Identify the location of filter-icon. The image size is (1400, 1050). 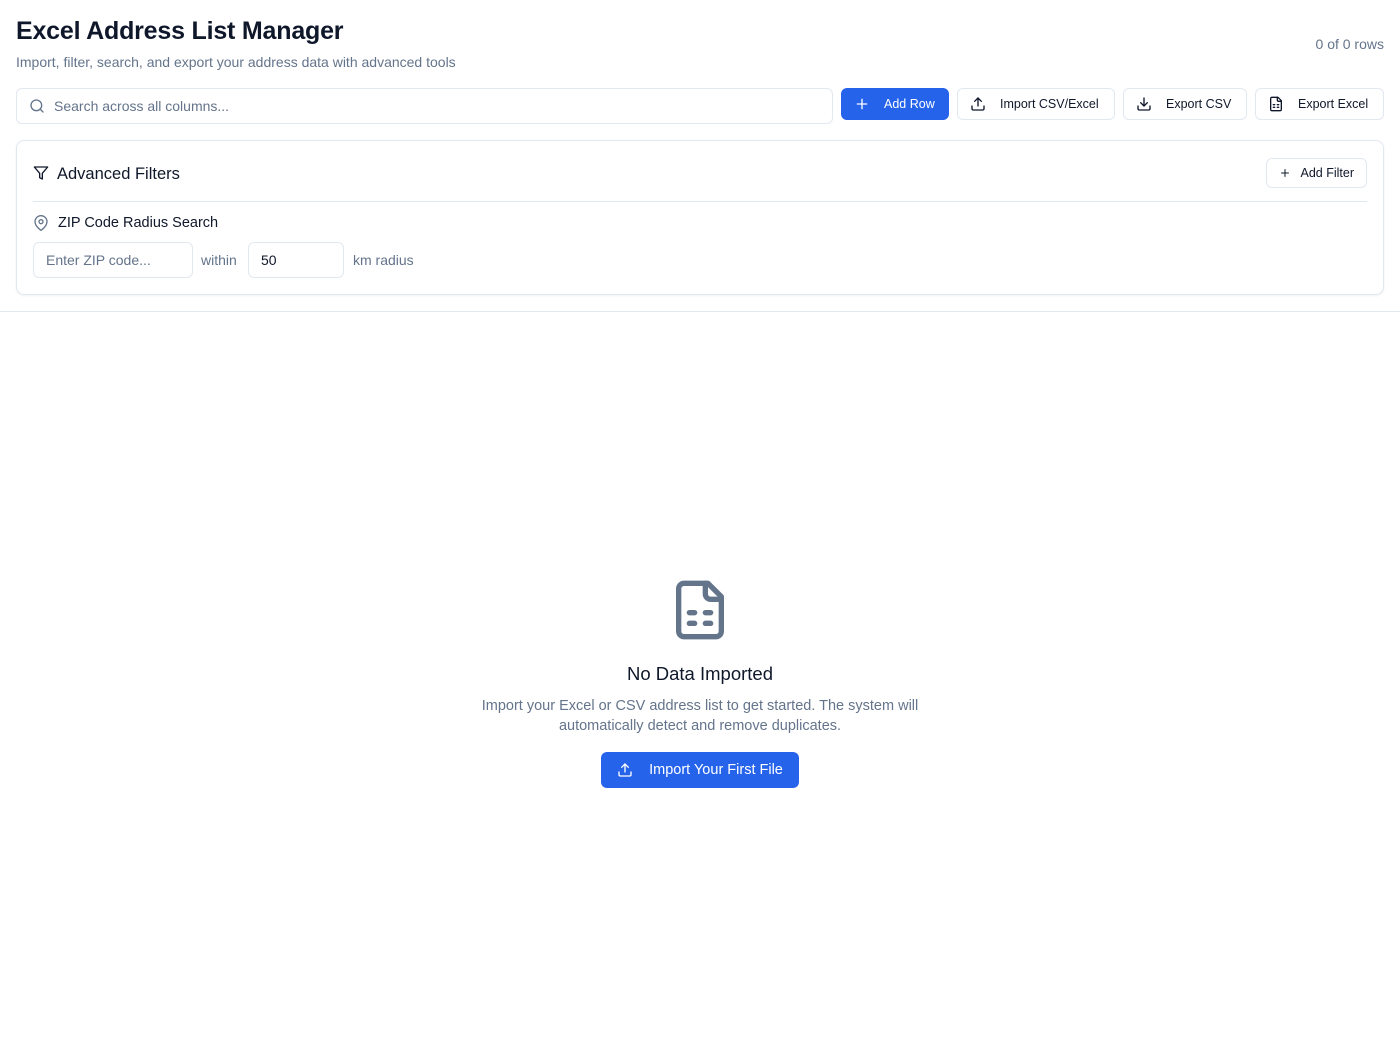
(41, 173).